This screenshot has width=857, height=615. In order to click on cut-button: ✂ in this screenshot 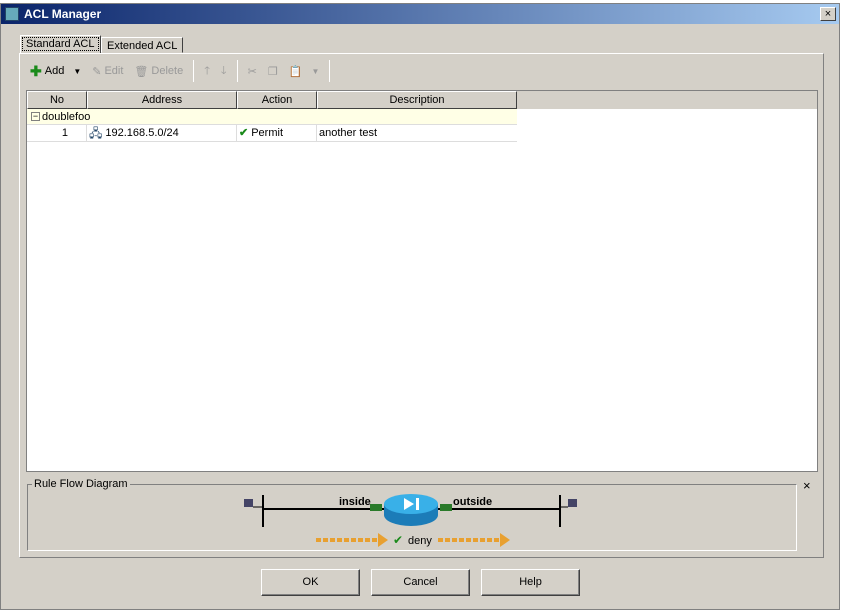, I will do `click(252, 71)`.